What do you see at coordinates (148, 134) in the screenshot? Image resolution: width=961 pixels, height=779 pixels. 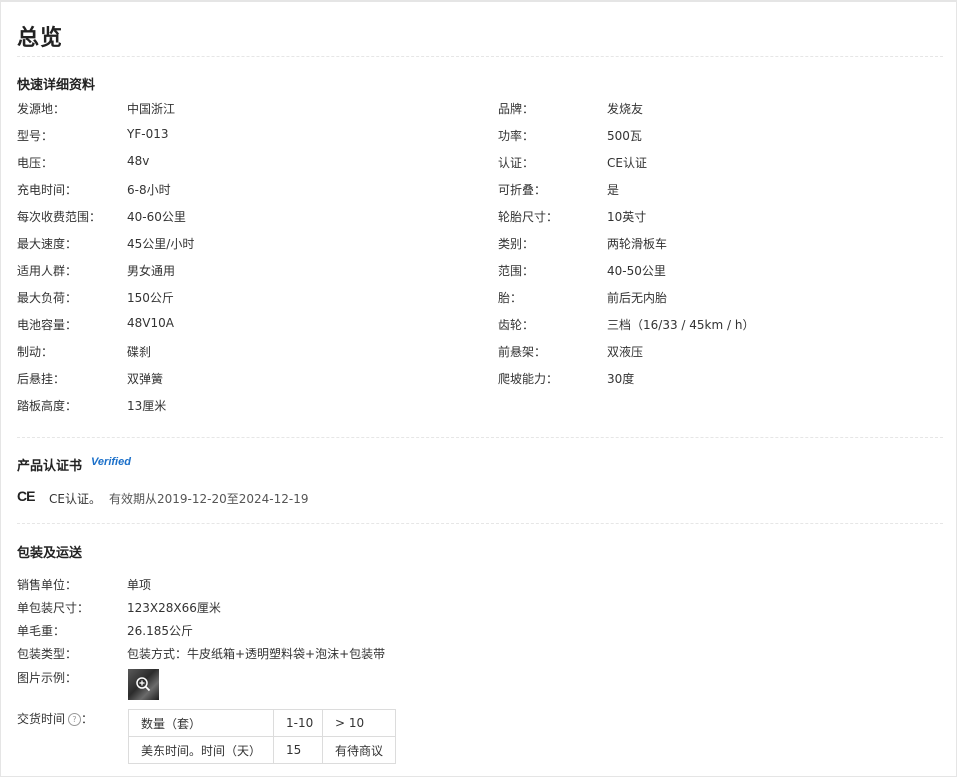 I see `detail-value: YF-013` at bounding box center [148, 134].